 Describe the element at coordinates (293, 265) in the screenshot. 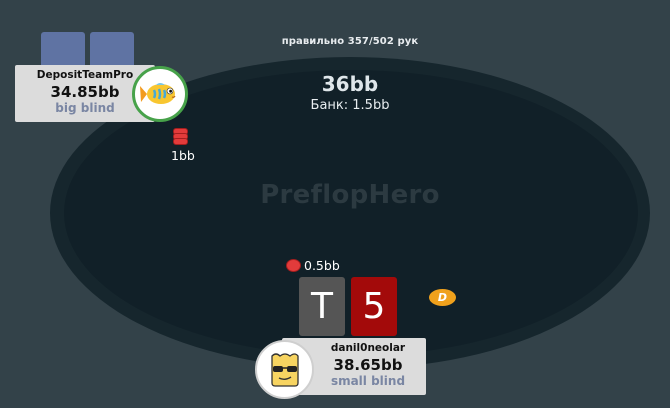

I see `hero-bet-chip` at that location.